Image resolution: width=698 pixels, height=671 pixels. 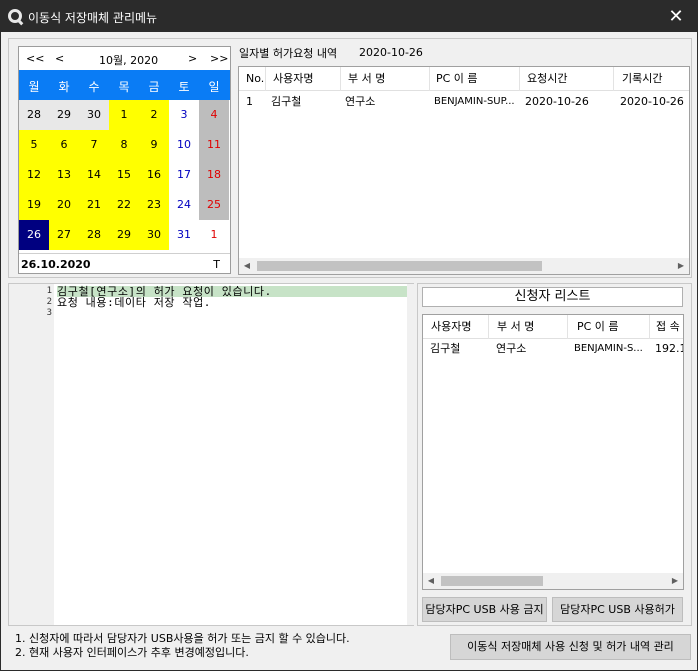 I want to click on editor-line: 요청 내용:데이타 저장 작업., so click(x=134, y=302).